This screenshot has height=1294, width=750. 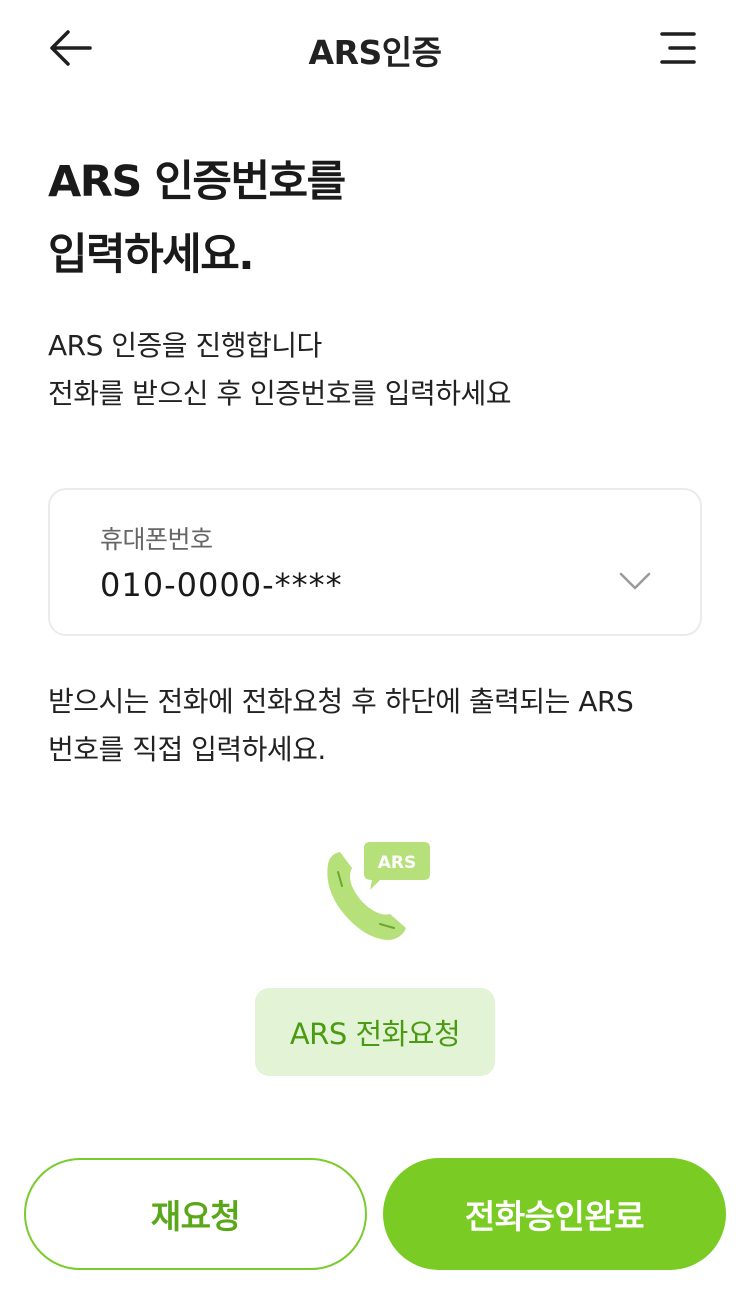 What do you see at coordinates (378, 219) in the screenshot?
I see `headline: ARS 인증번호를 입력하세요.` at bounding box center [378, 219].